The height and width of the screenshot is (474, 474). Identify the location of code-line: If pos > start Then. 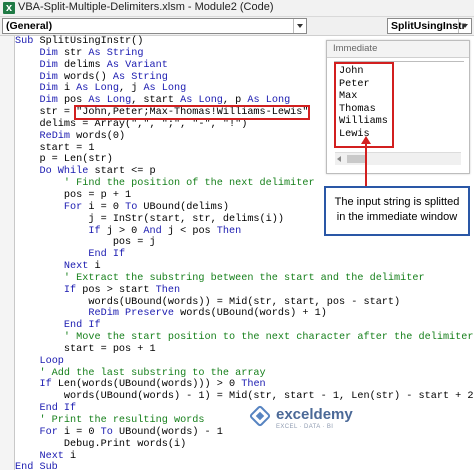
(244, 291).